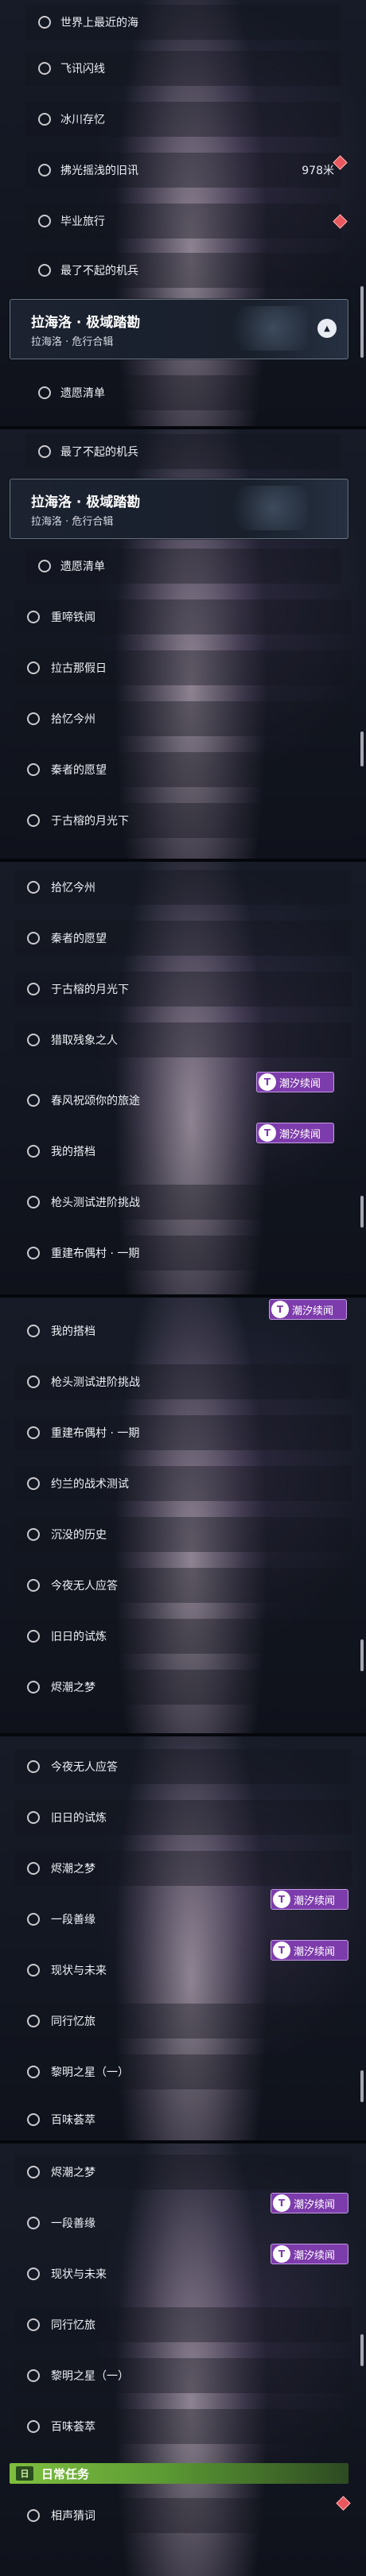 The image size is (366, 2576). Describe the element at coordinates (99, 171) in the screenshot. I see `quest-label: 拂光摇浅的旧讯` at that location.